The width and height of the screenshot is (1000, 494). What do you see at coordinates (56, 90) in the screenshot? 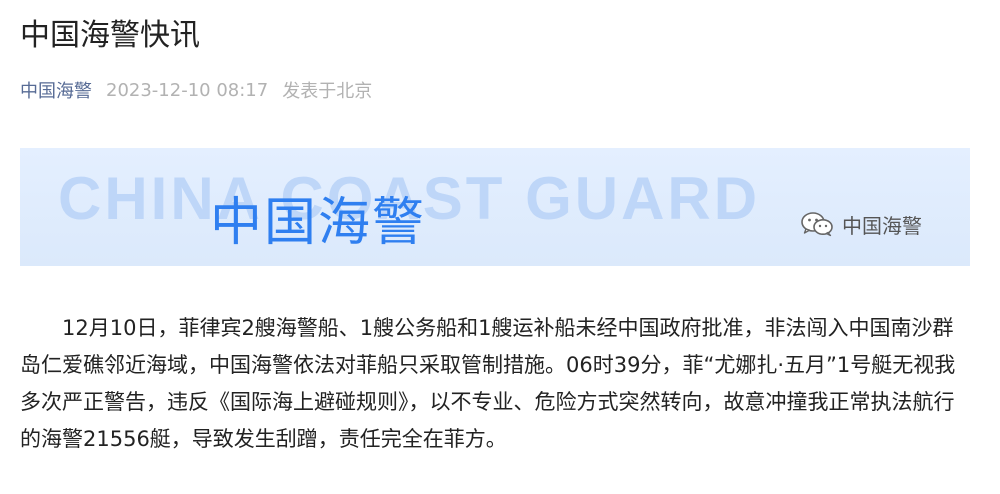
I see `author-link: 中国海警` at bounding box center [56, 90].